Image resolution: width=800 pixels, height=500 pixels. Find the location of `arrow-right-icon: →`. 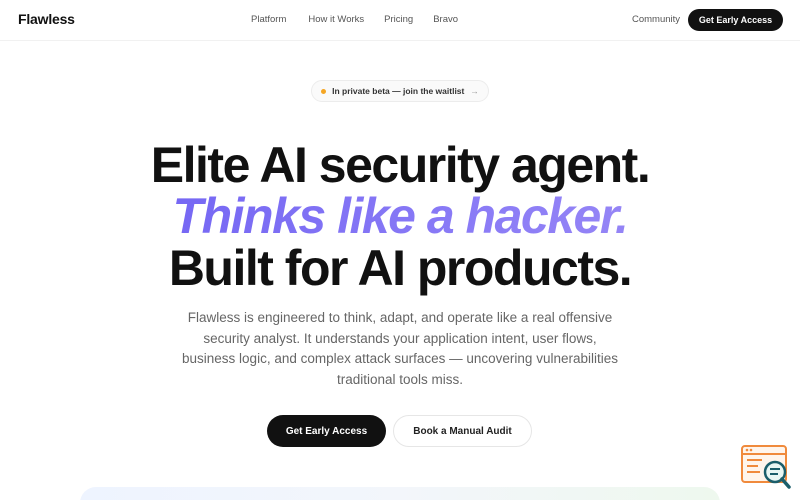

arrow-right-icon: → is located at coordinates (474, 91).